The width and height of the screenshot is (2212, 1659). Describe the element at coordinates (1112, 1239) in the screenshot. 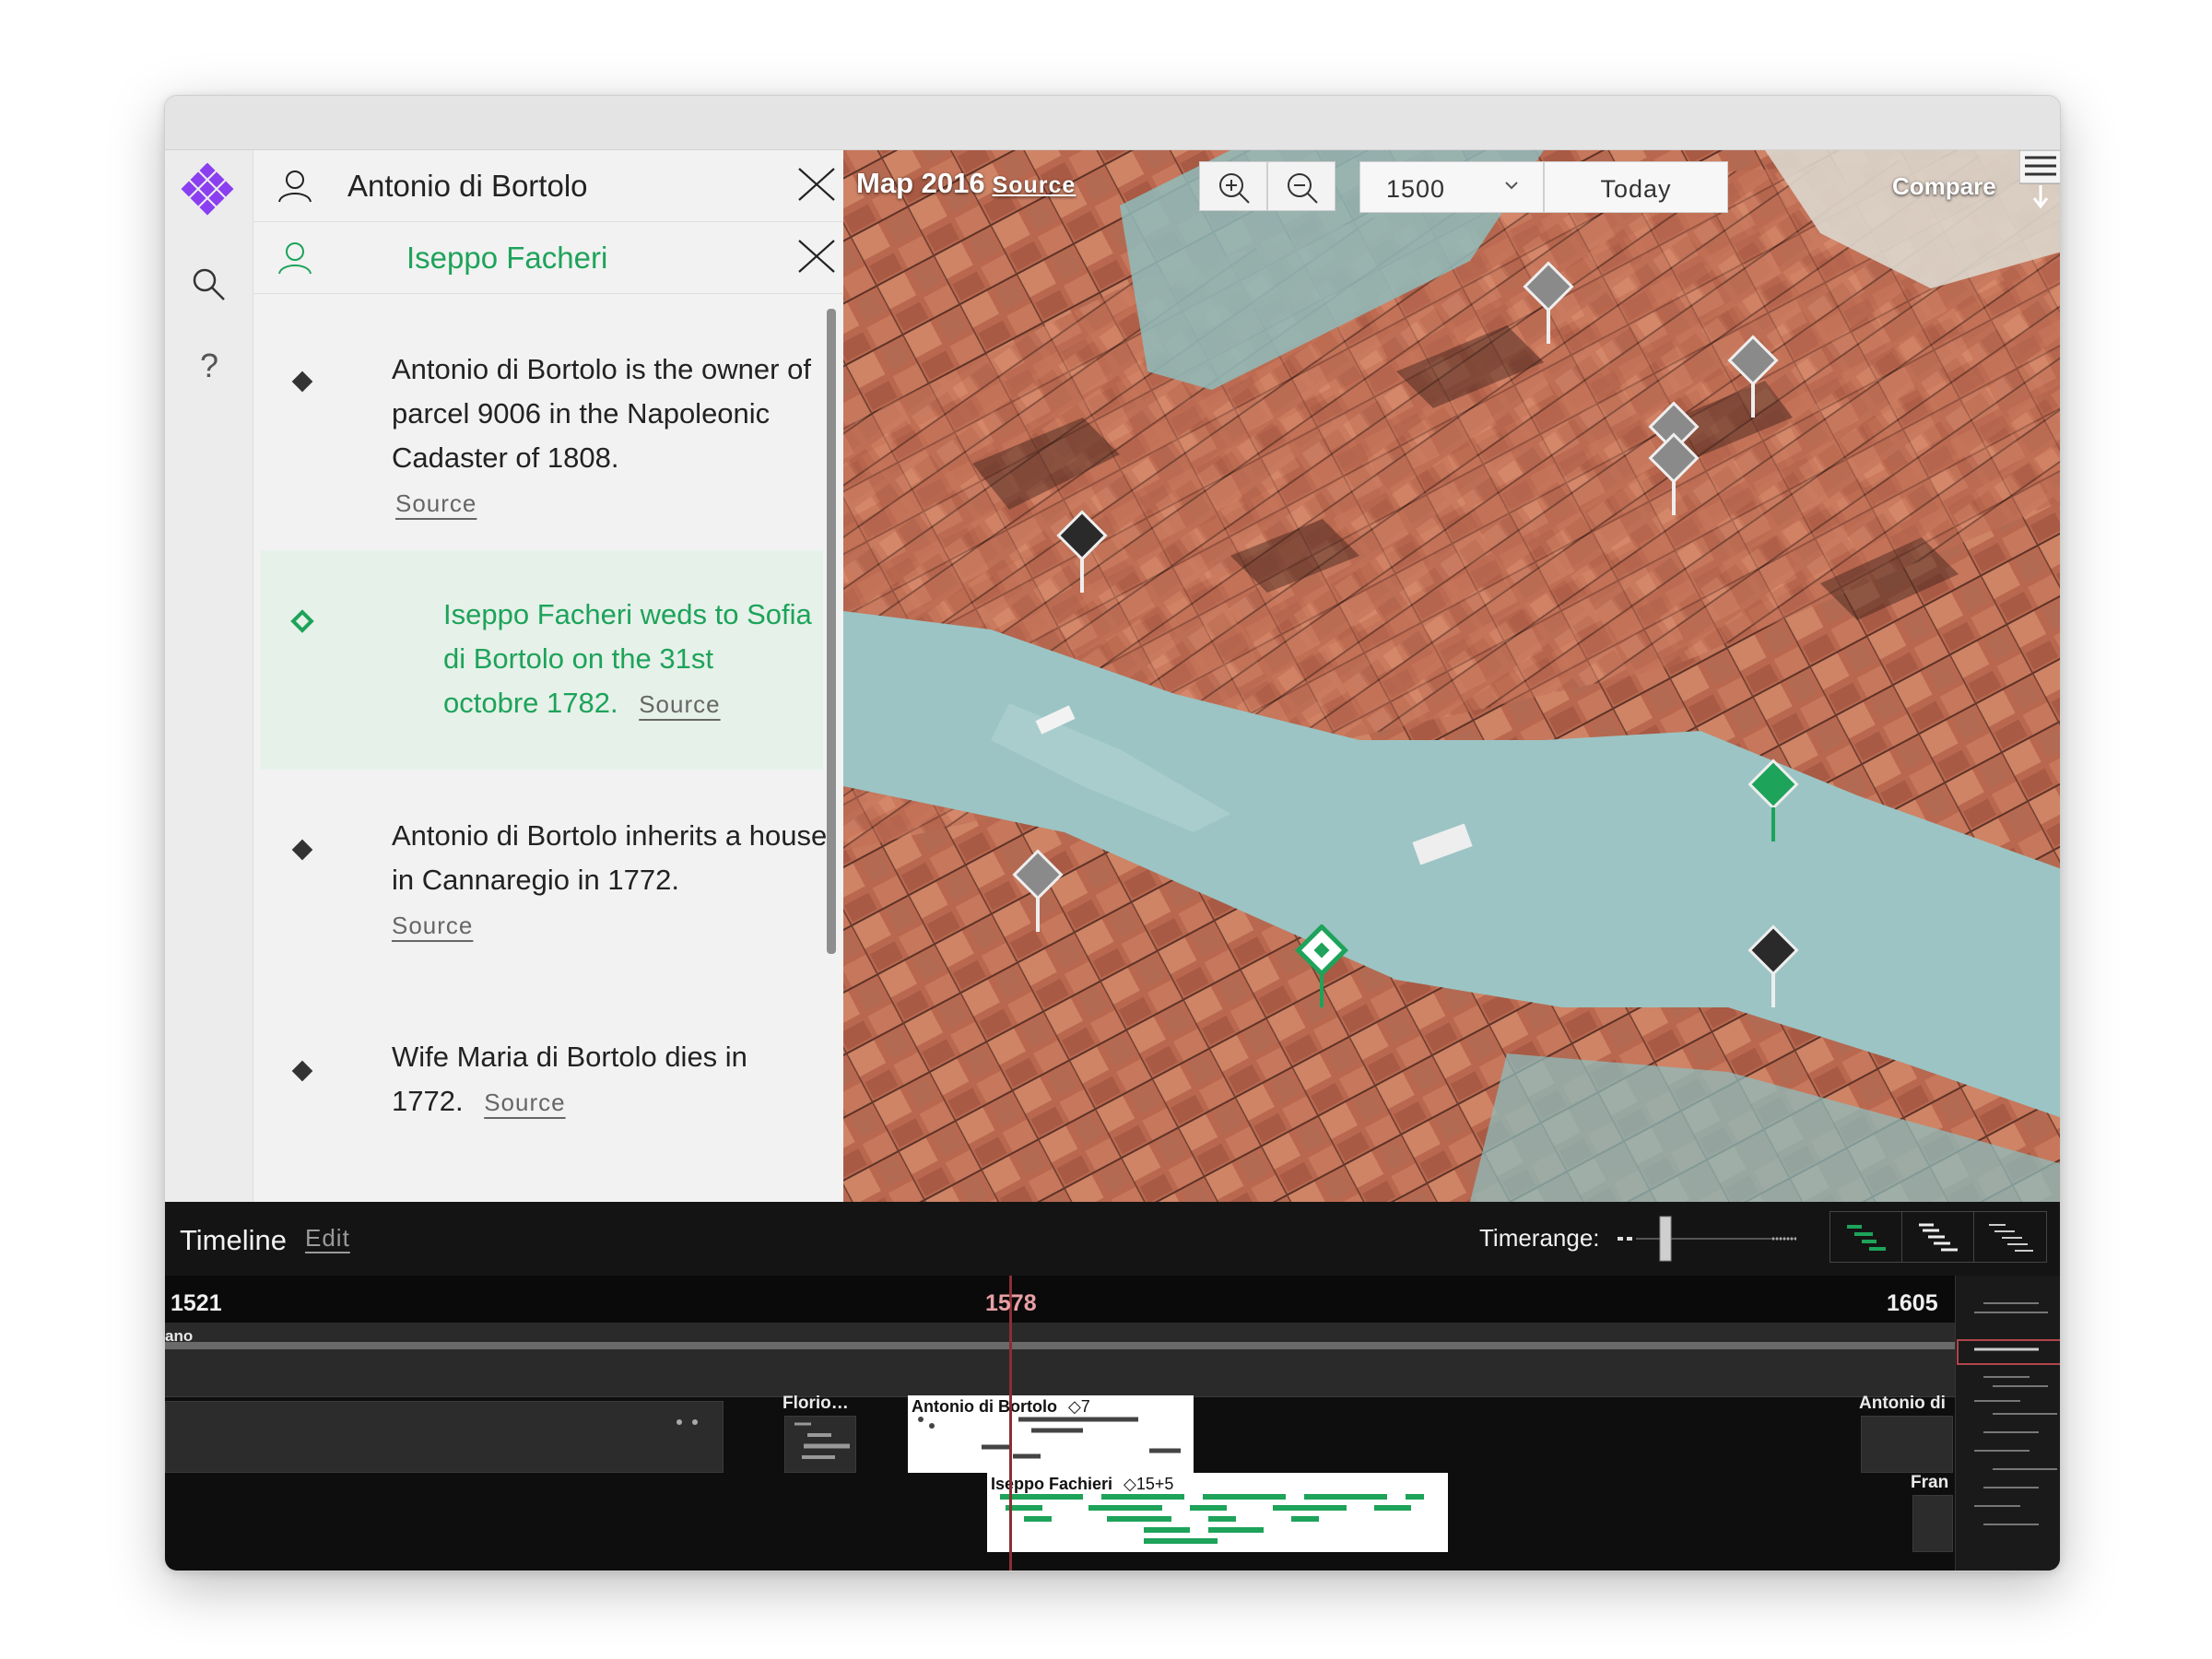

I see `timeline-header: Timeline Edit Timerange:` at that location.